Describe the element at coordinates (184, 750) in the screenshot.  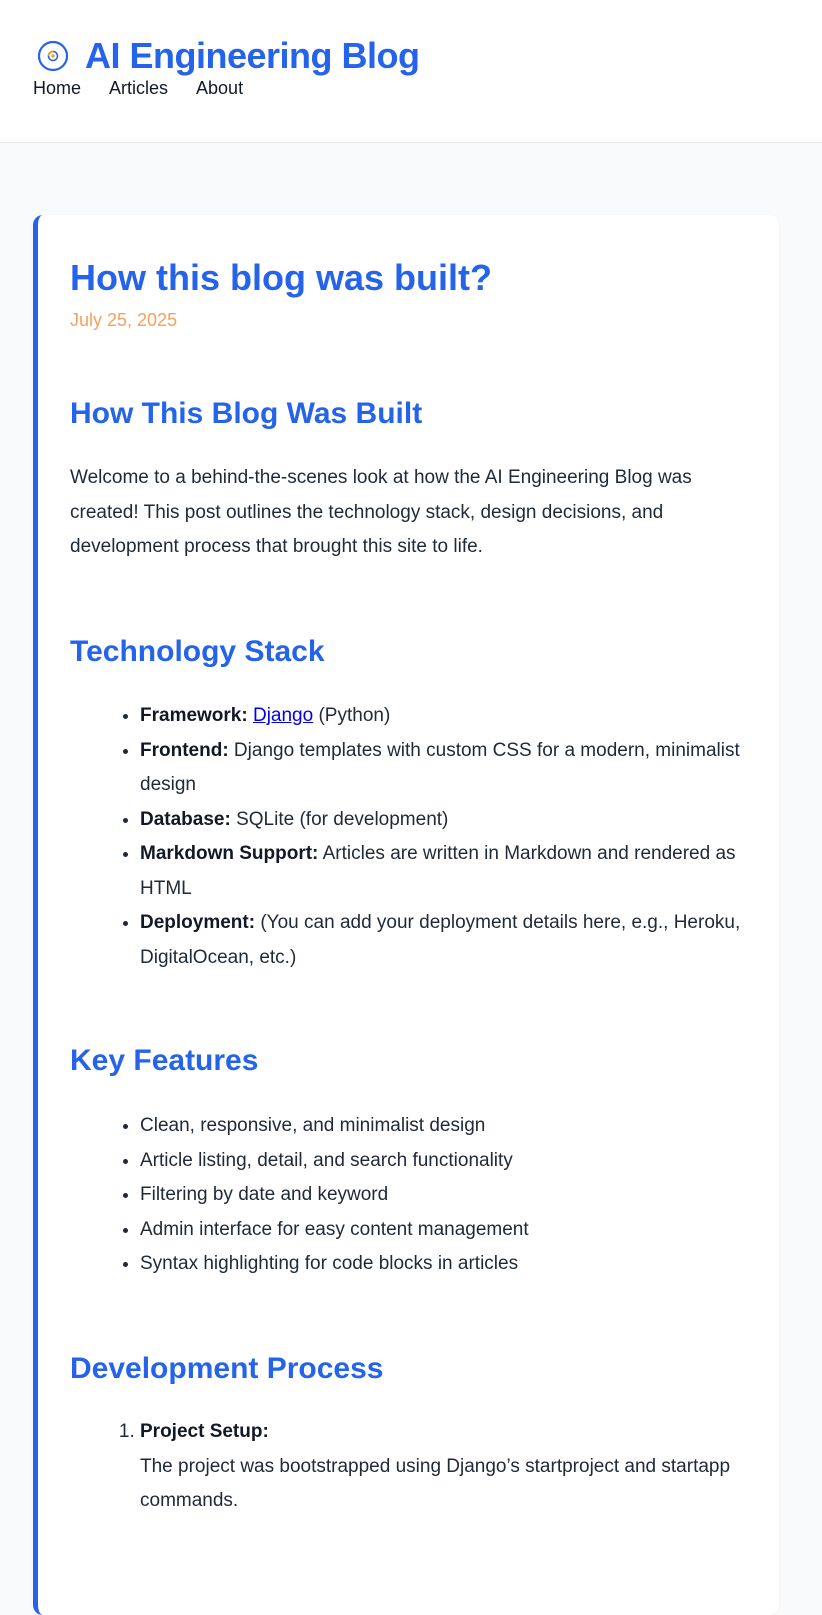
I see `item-label: Frontend:` at that location.